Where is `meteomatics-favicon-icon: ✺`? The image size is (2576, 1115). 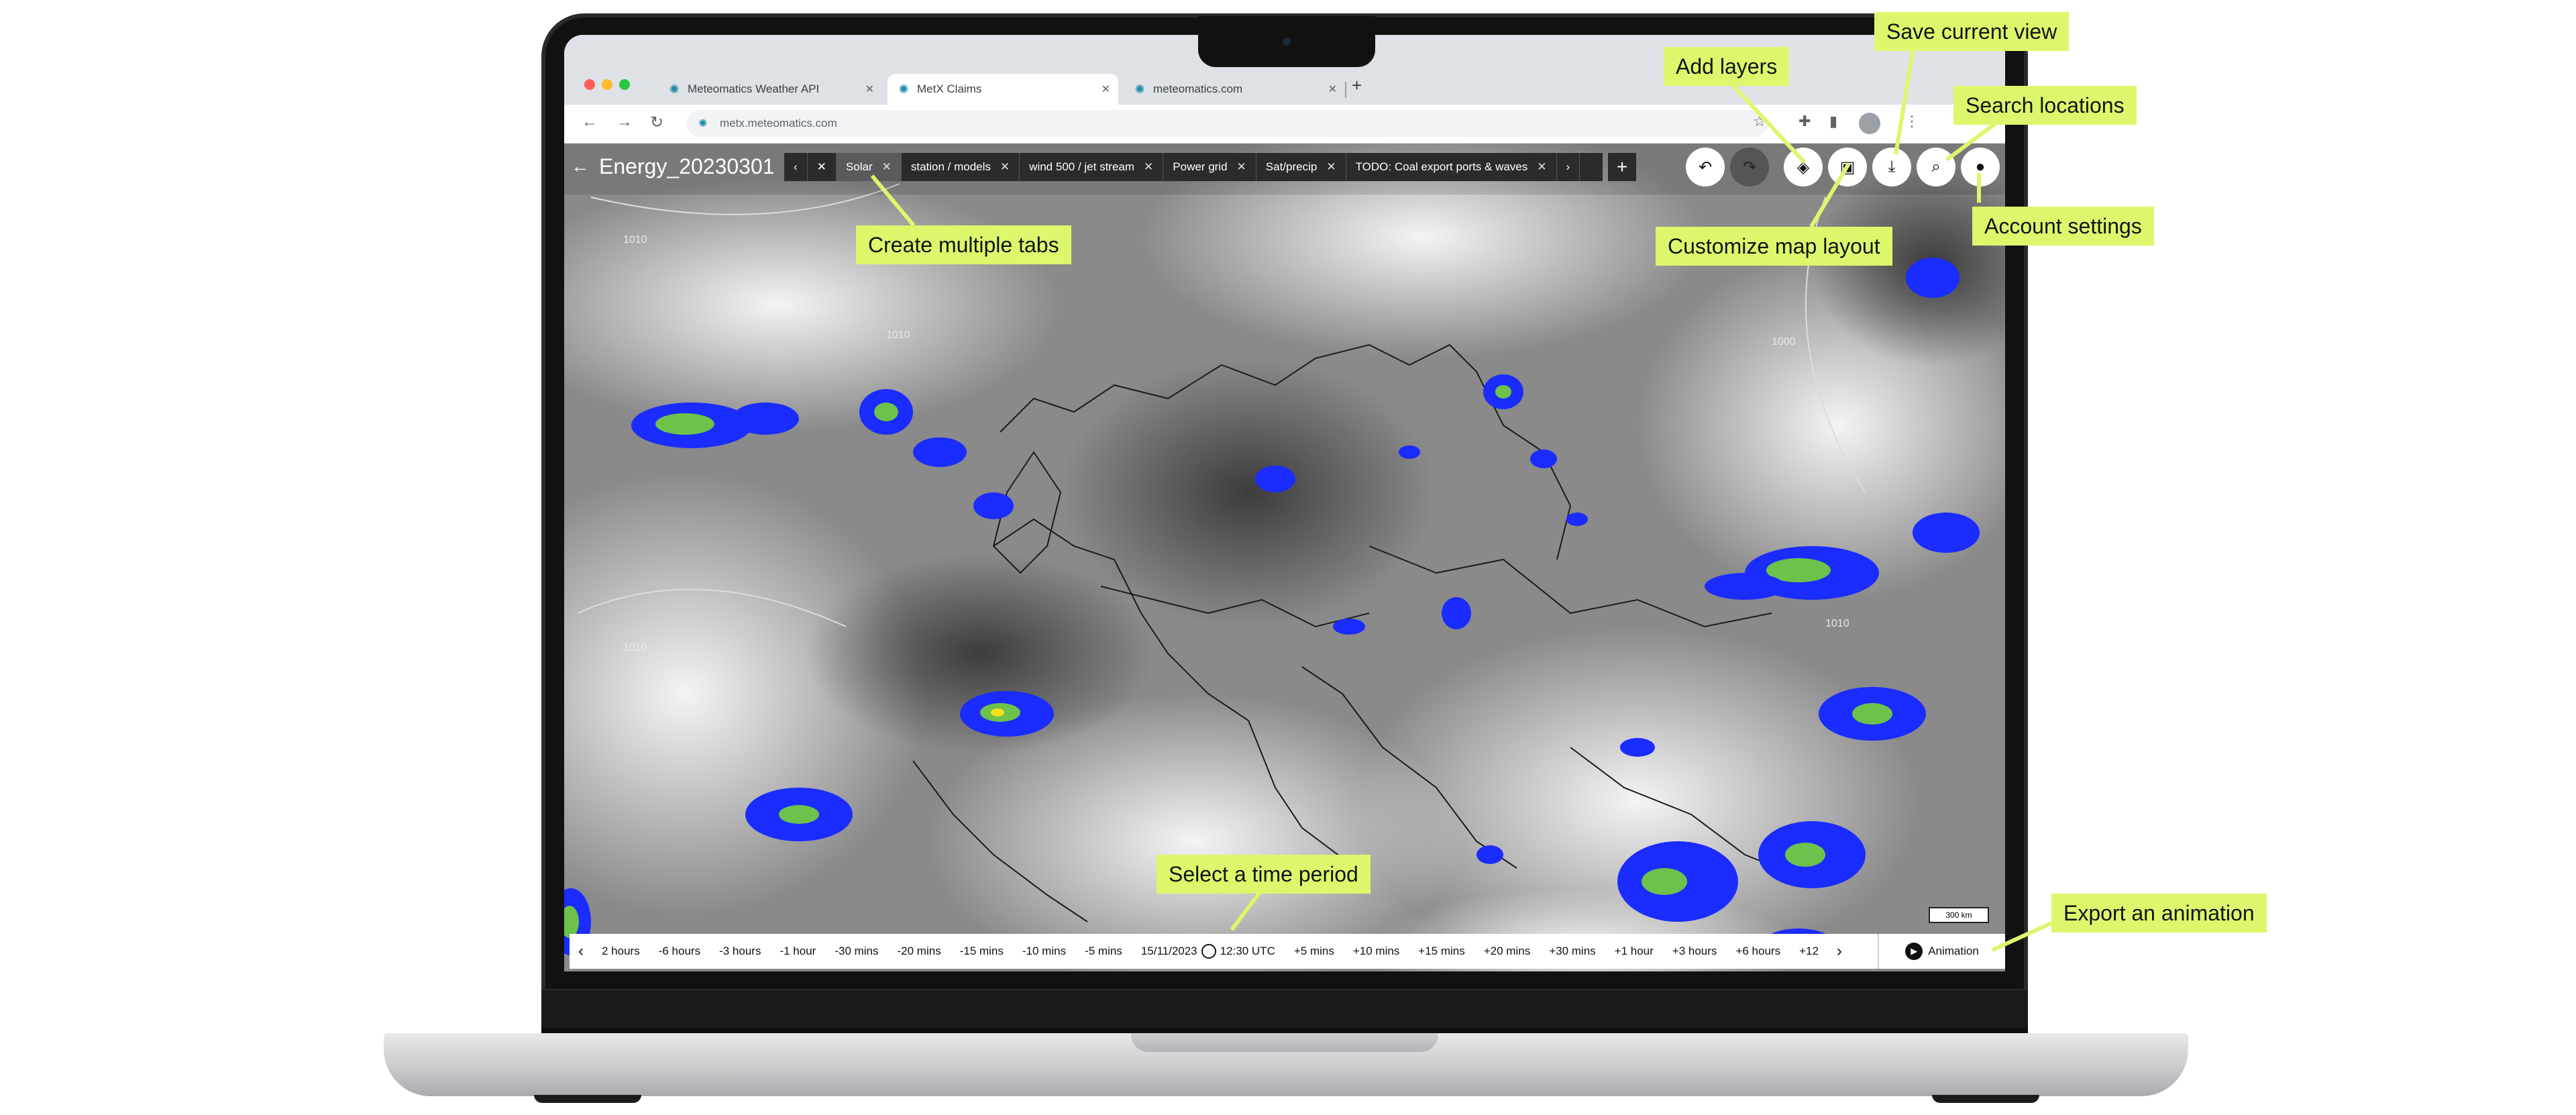 meteomatics-favicon-icon: ✺ is located at coordinates (903, 89).